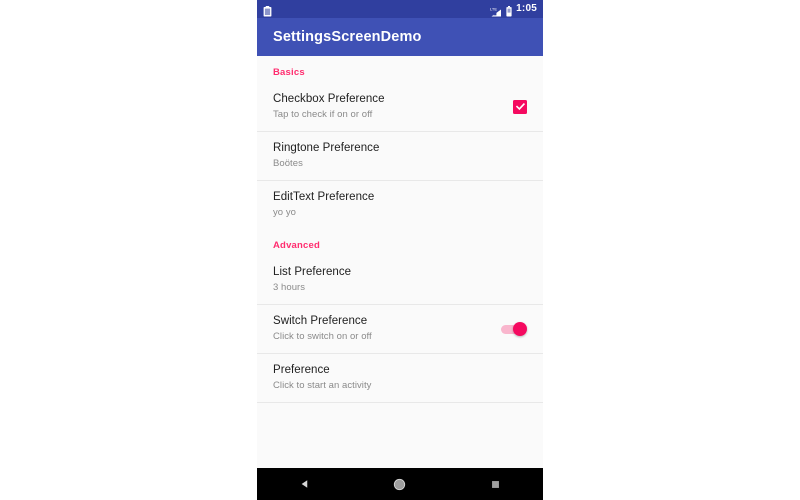  What do you see at coordinates (322, 385) in the screenshot?
I see `preference-summary: Click to start an activity` at bounding box center [322, 385].